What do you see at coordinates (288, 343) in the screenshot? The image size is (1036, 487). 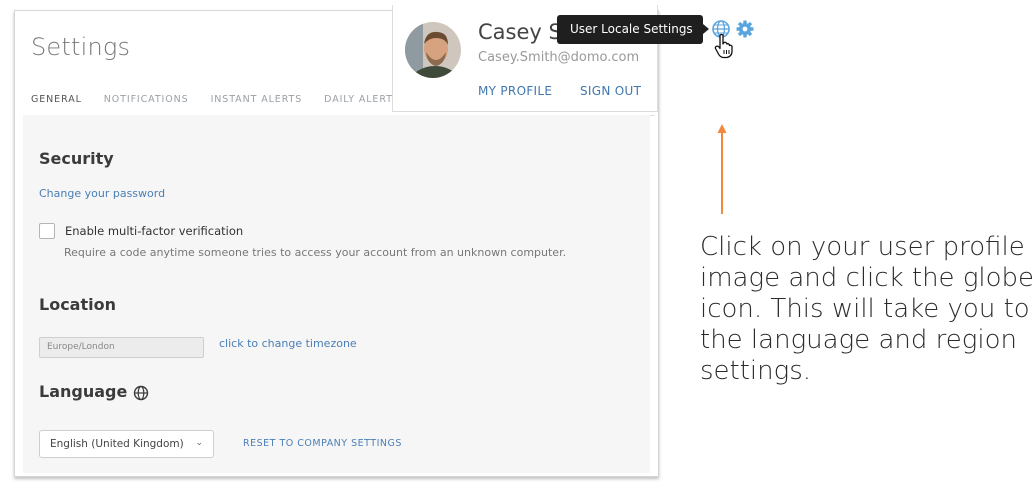 I see `change-timezone-link: click to change timezone` at bounding box center [288, 343].